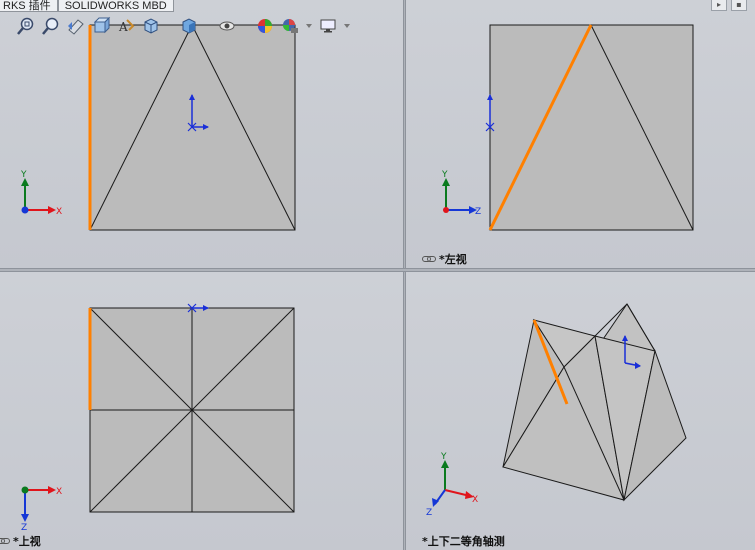 This screenshot has width=755, height=550. Describe the element at coordinates (729, 5) in the screenshot. I see `viewport-corner-buttons: ▸ ▪` at that location.